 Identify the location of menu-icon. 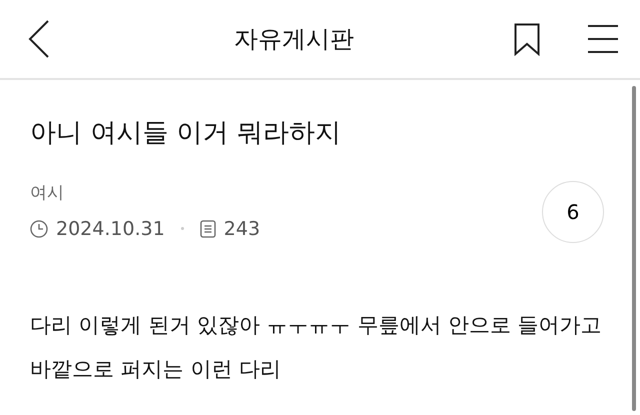
(603, 39).